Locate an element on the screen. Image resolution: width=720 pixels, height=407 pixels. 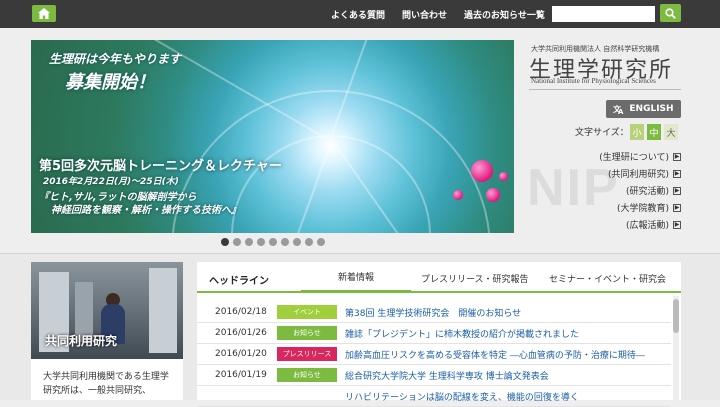
nav-past-news: 過去のお知らせ一覧 is located at coordinates (504, 14).